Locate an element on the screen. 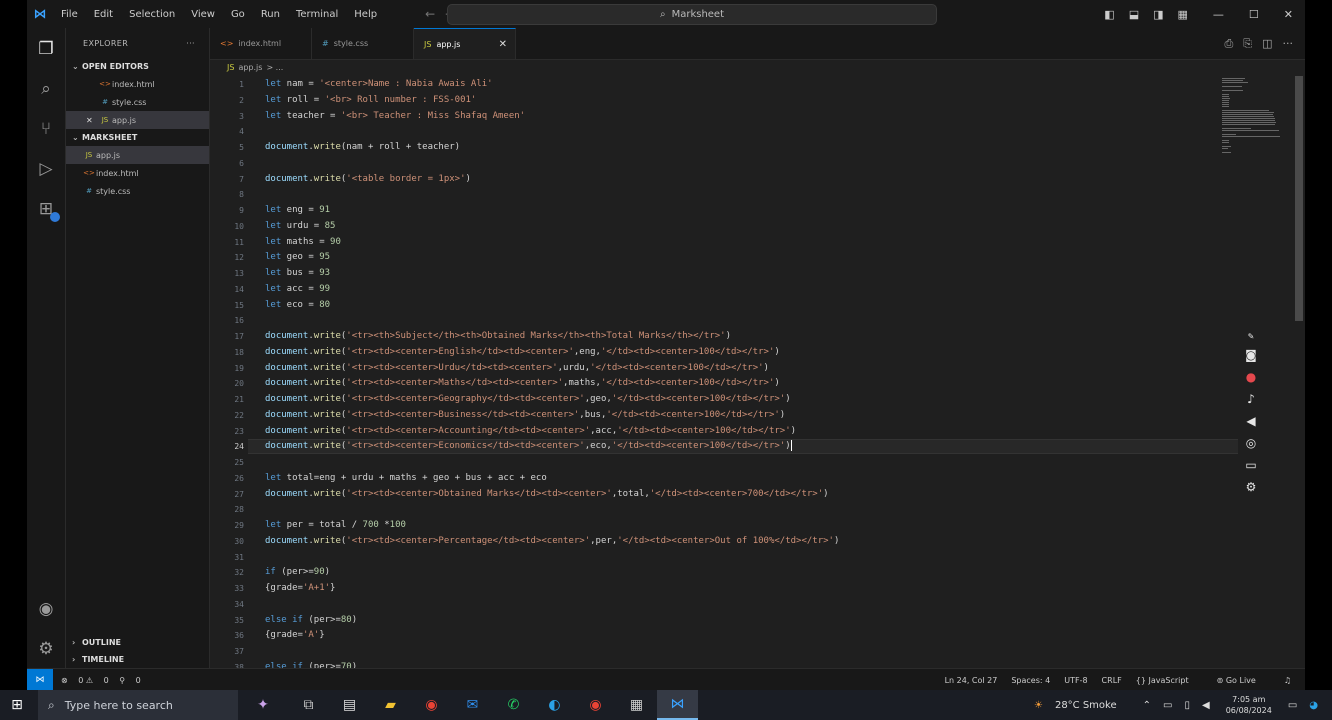  windows-start-icon: ⊞ is located at coordinates (17, 705).